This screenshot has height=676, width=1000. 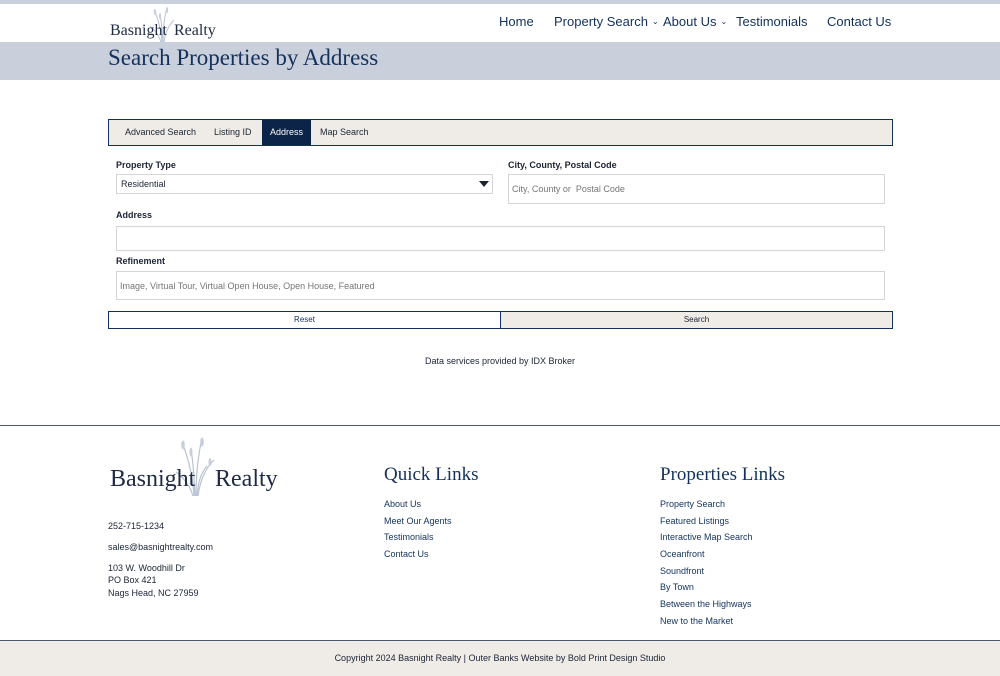 What do you see at coordinates (692, 504) in the screenshot?
I see `property-link-property-search: Property Search` at bounding box center [692, 504].